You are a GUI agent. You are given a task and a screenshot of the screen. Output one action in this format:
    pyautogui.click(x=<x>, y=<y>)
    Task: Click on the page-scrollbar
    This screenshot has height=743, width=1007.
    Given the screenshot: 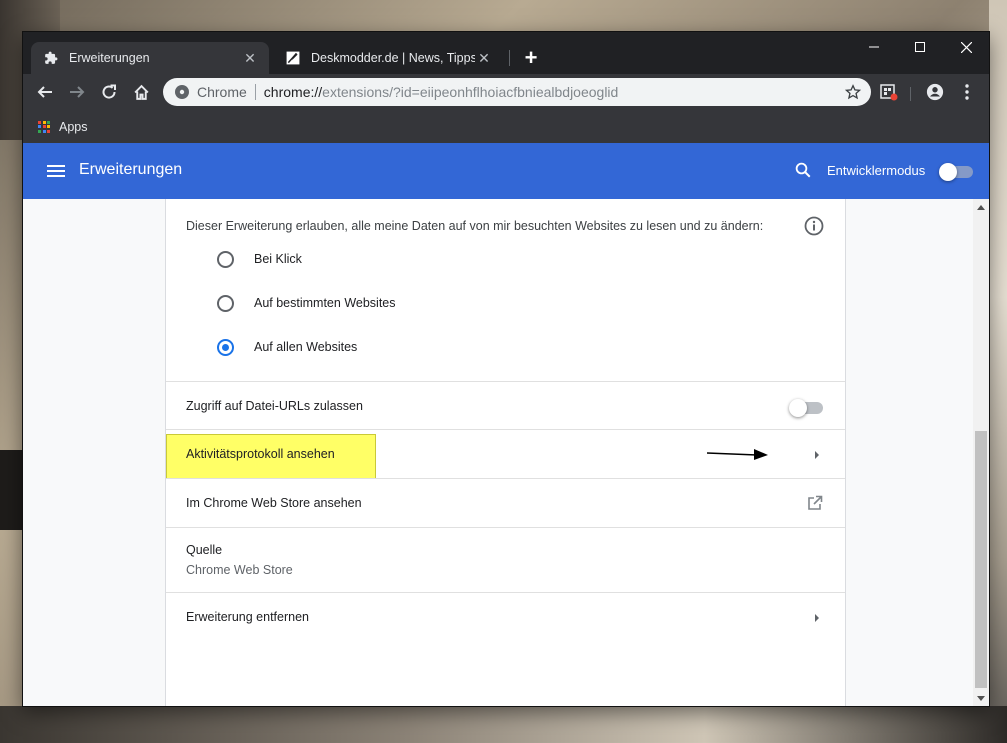 What is the action you would take?
    pyautogui.click(x=981, y=452)
    